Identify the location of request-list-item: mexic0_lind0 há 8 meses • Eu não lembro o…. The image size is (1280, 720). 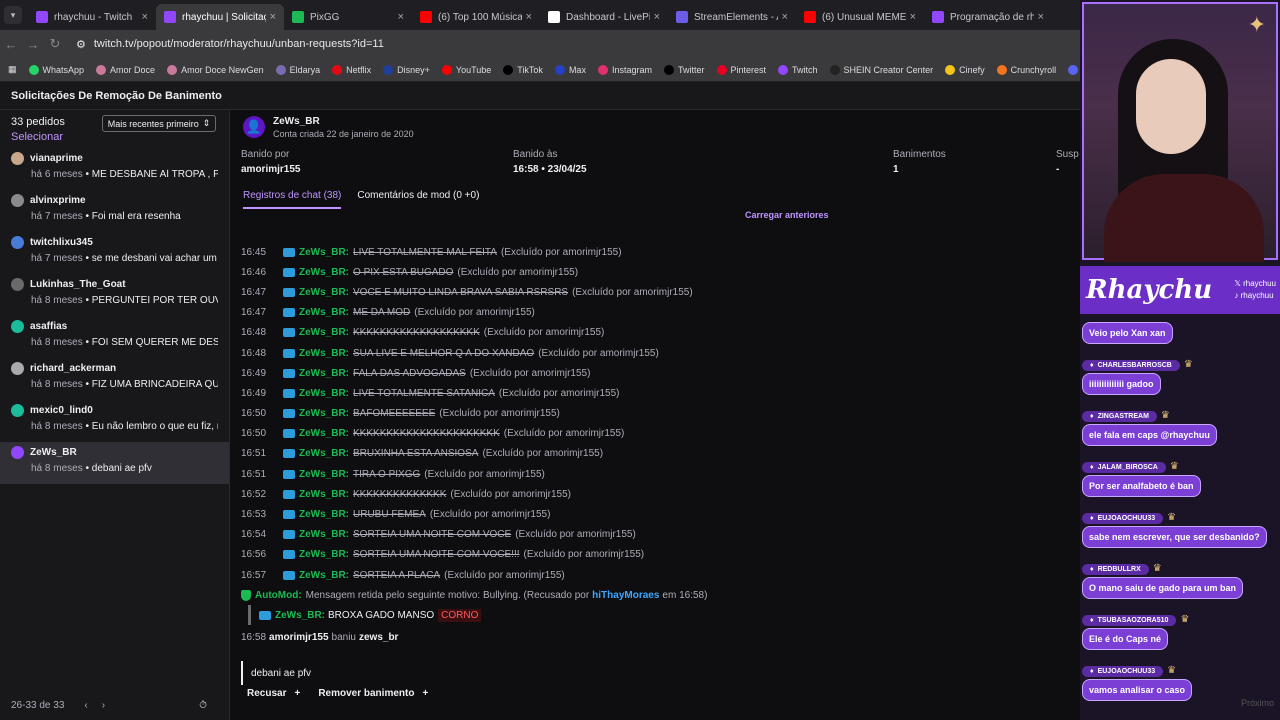
(114, 421).